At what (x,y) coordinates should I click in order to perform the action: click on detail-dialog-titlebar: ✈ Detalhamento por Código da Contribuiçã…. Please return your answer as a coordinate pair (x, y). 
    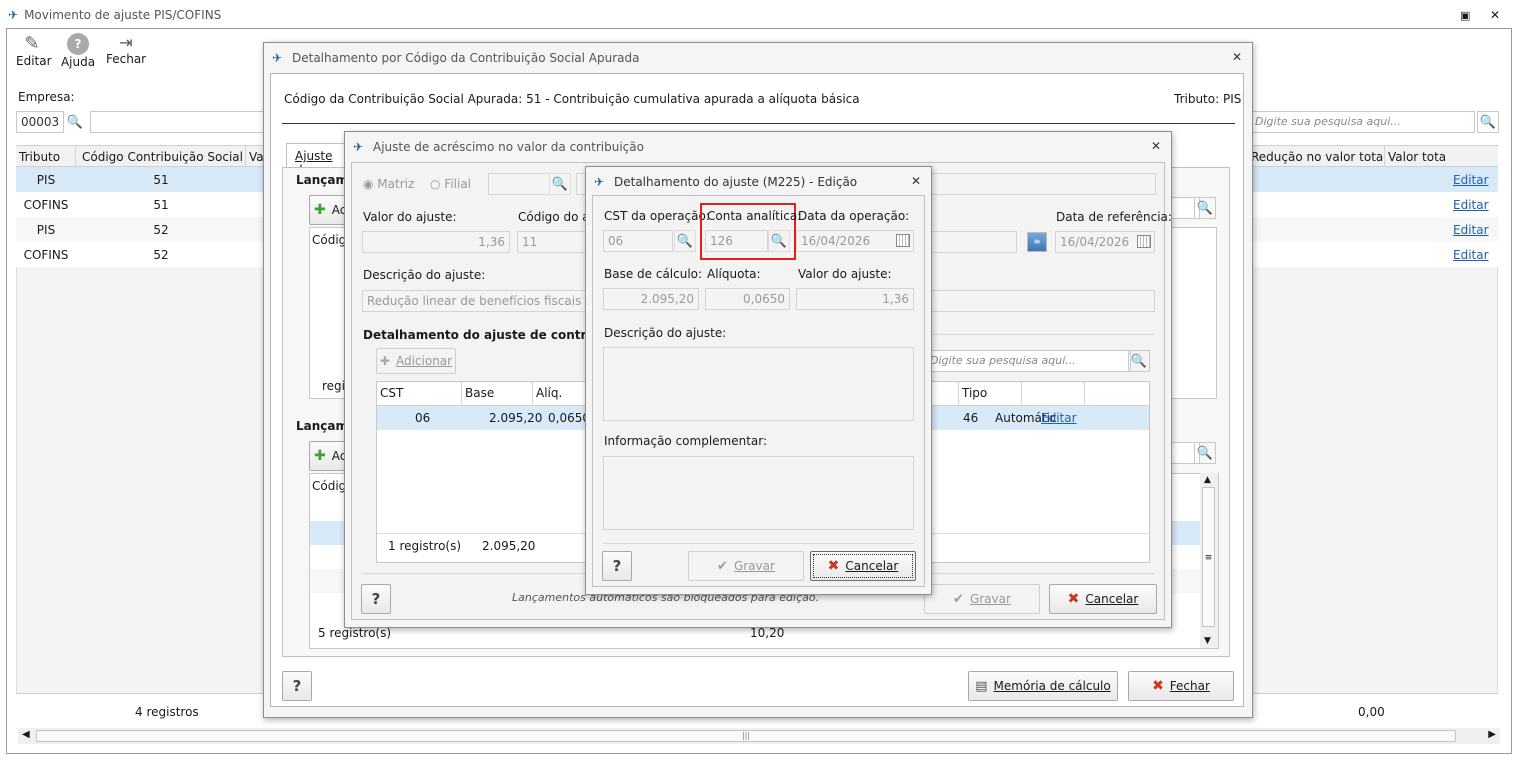
    Looking at the image, I should click on (758, 58).